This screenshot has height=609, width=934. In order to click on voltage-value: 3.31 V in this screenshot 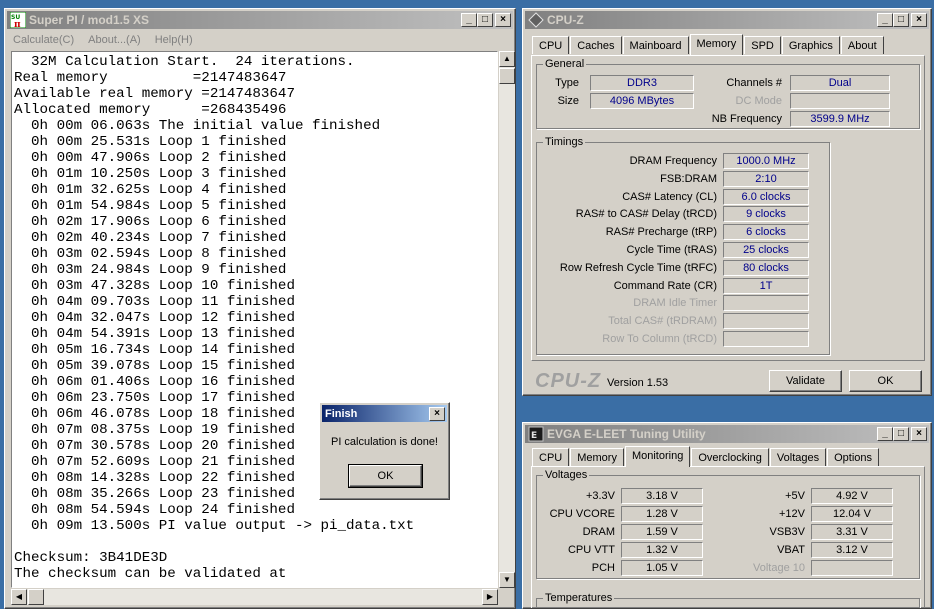, I will do `click(852, 532)`.